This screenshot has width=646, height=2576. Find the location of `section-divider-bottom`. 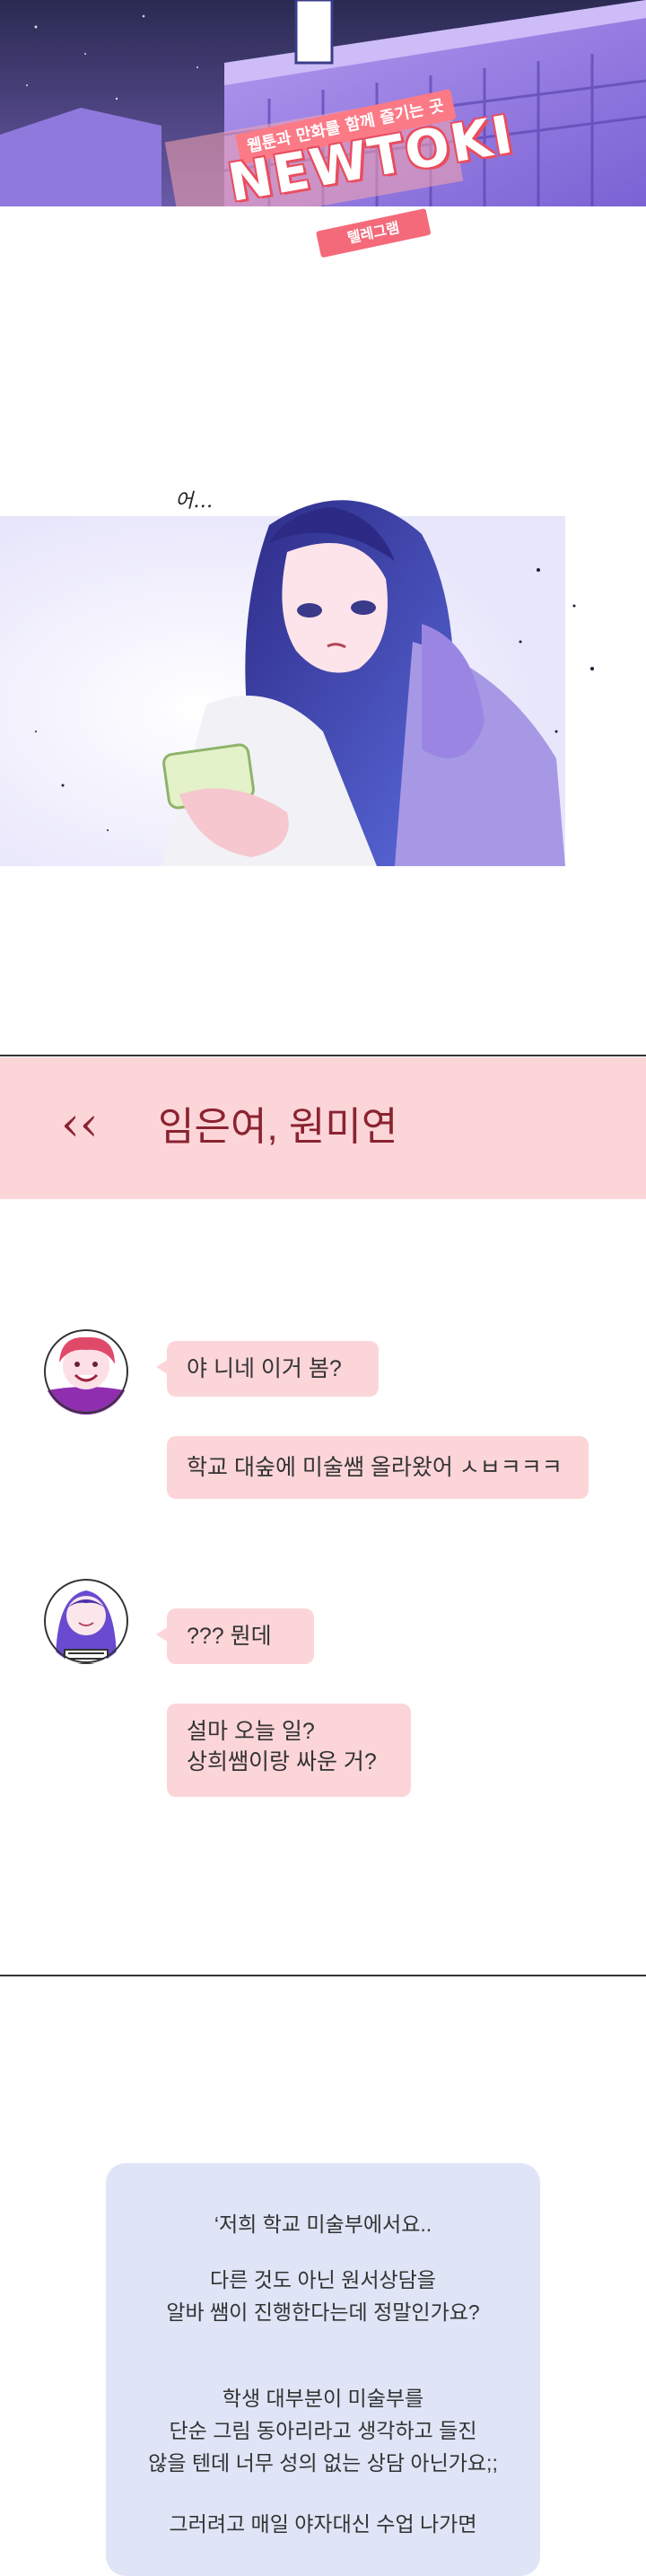

section-divider-bottom is located at coordinates (323, 1975).